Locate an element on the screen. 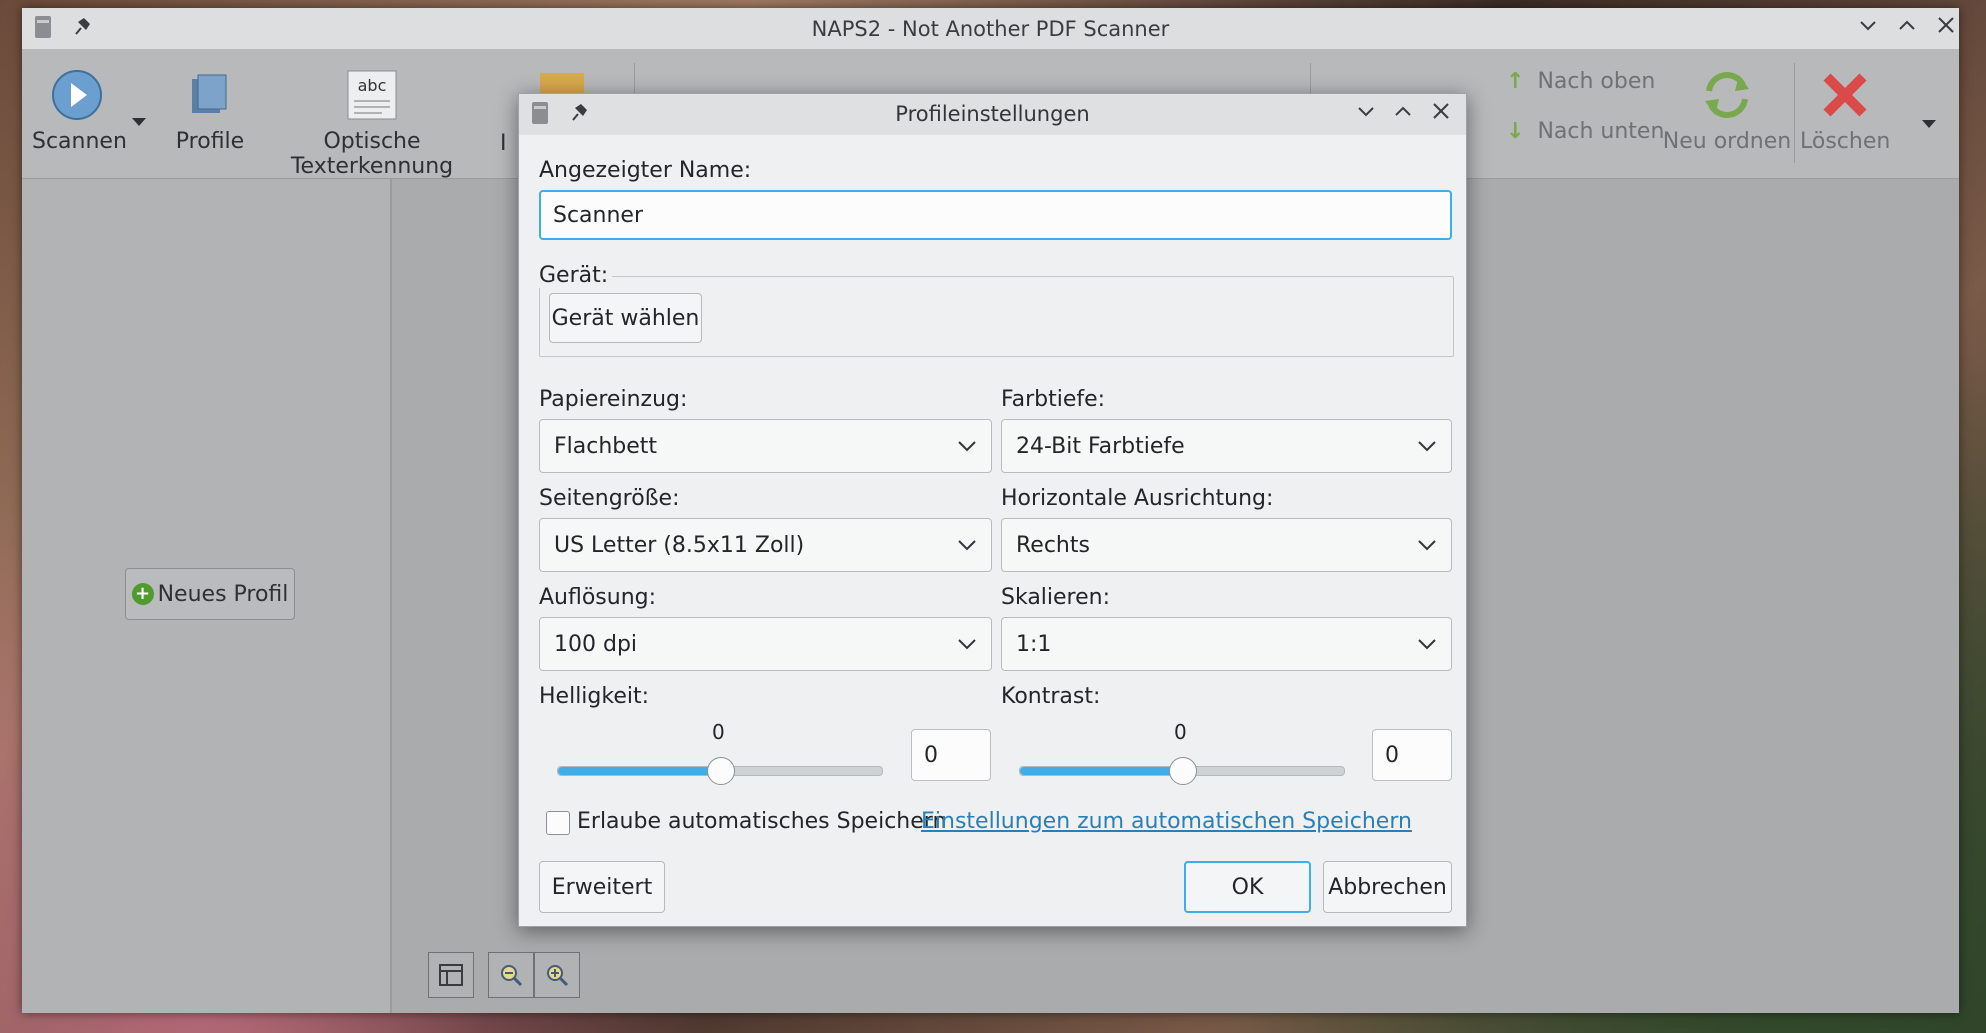  brightness-slider-value: 0 is located at coordinates (718, 732).